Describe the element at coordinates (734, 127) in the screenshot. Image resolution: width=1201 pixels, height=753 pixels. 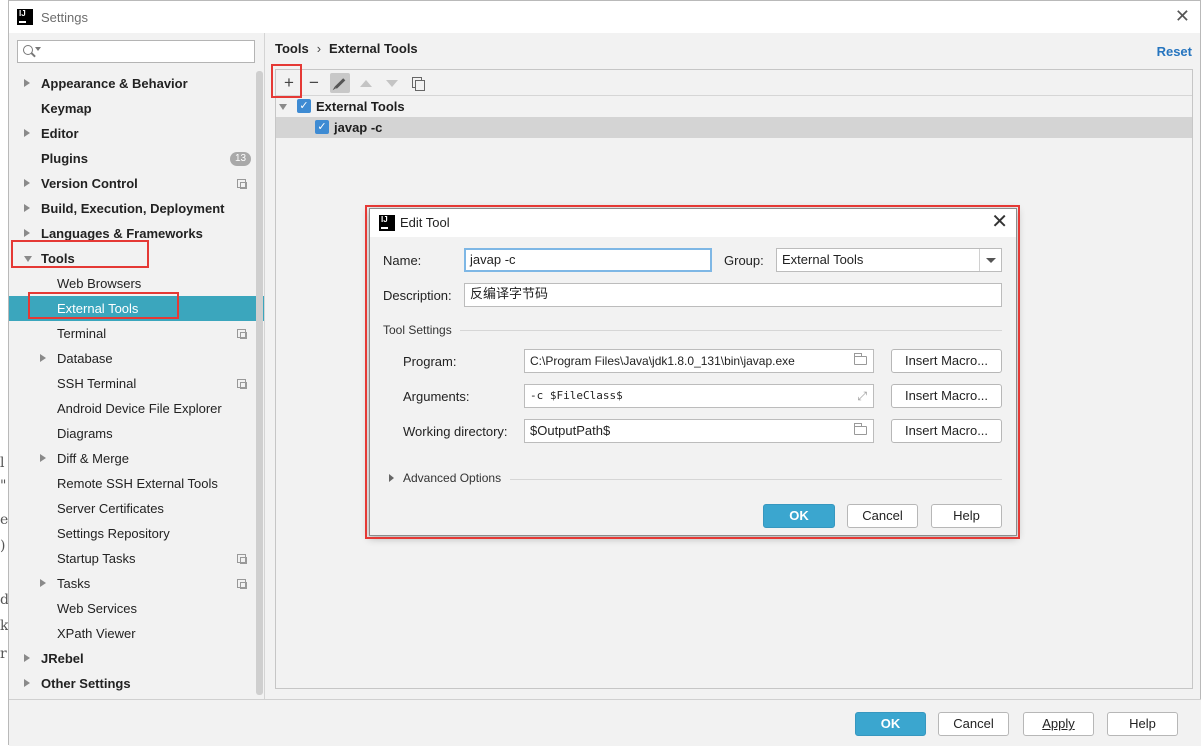
I see `tree-row-tool: ✓ javap -c` at that location.